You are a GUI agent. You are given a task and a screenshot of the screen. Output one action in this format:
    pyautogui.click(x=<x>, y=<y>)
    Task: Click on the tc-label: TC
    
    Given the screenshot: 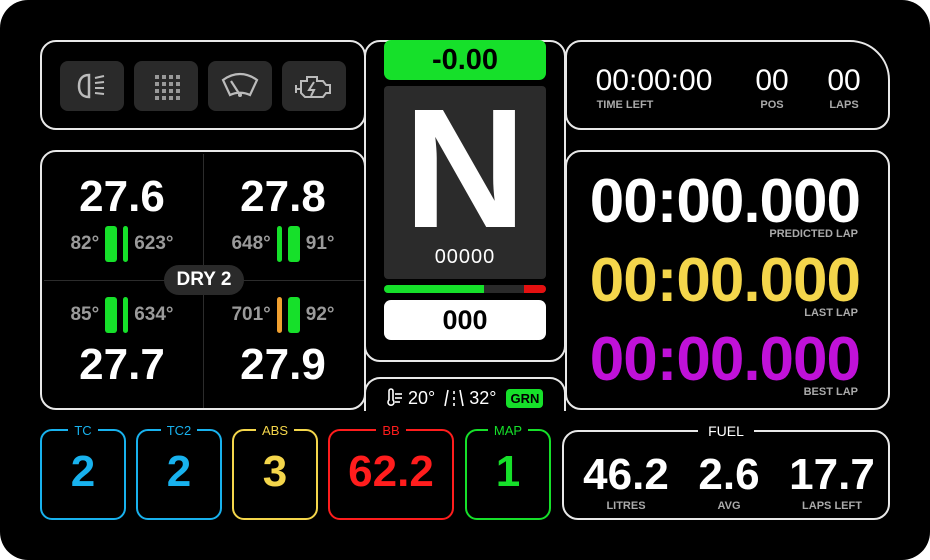 What is the action you would take?
    pyautogui.click(x=83, y=430)
    